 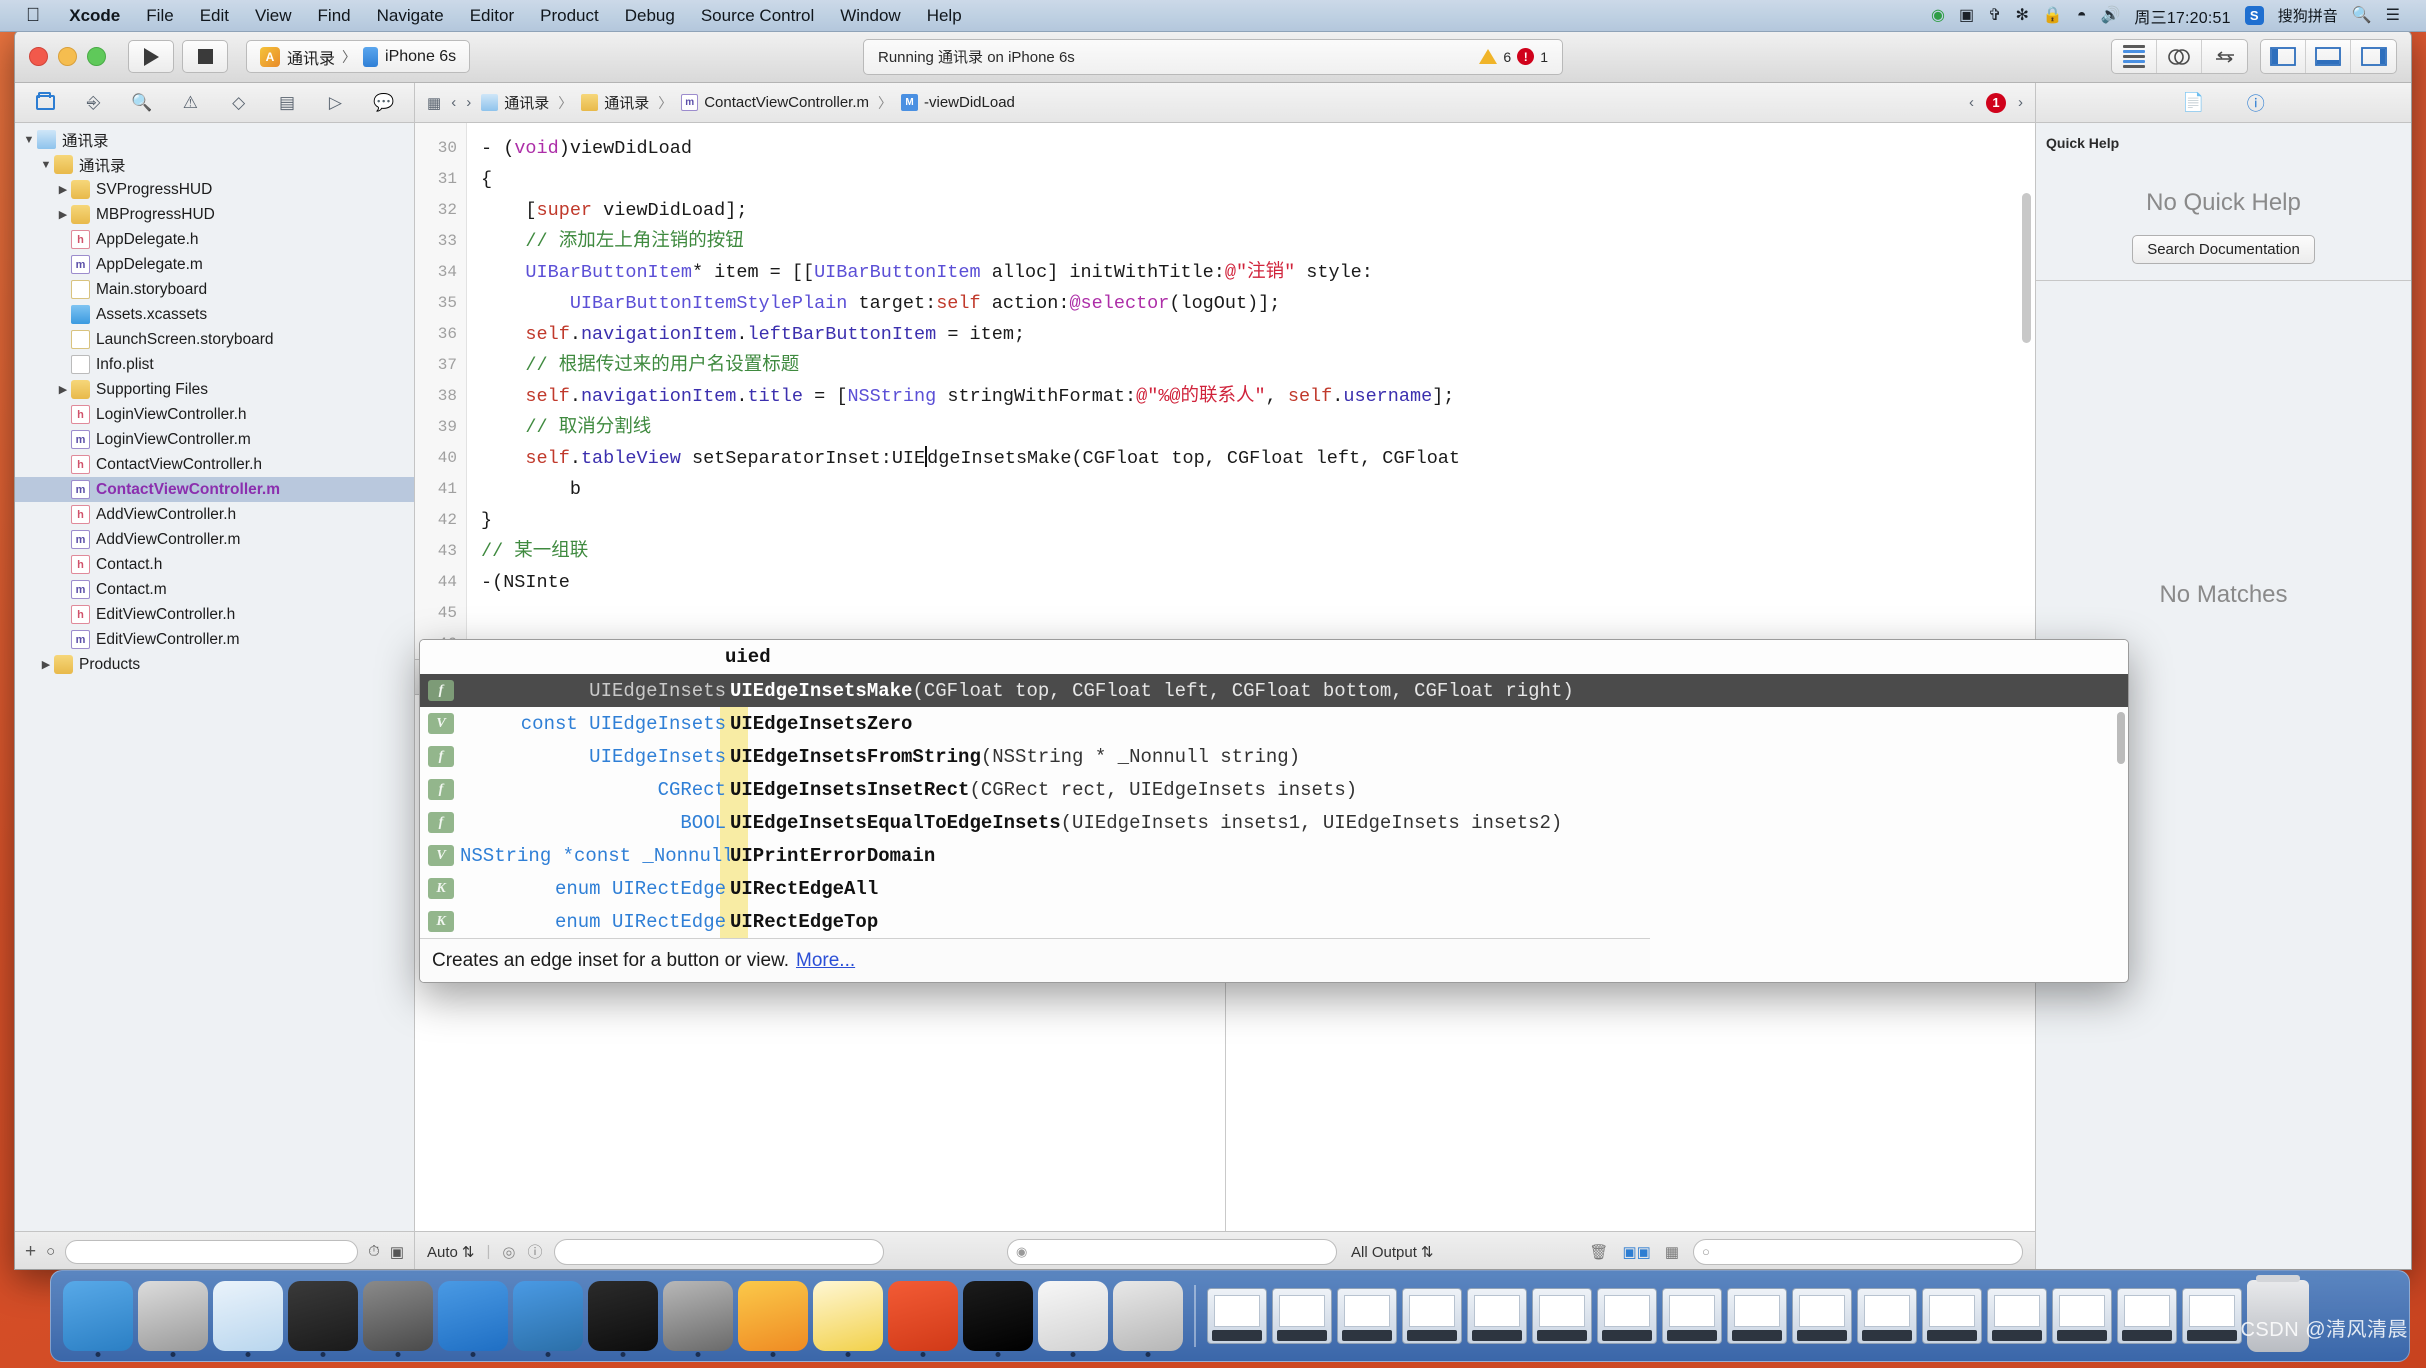 I want to click on sidebar-tab-breakpoints: ▷, so click(x=335, y=103).